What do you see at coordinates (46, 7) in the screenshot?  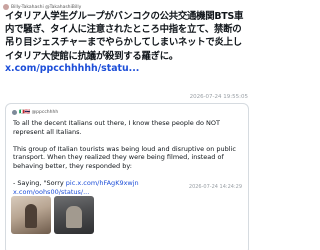 I see `author-name: Billy-Takahashi @TakahashiBilly` at bounding box center [46, 7].